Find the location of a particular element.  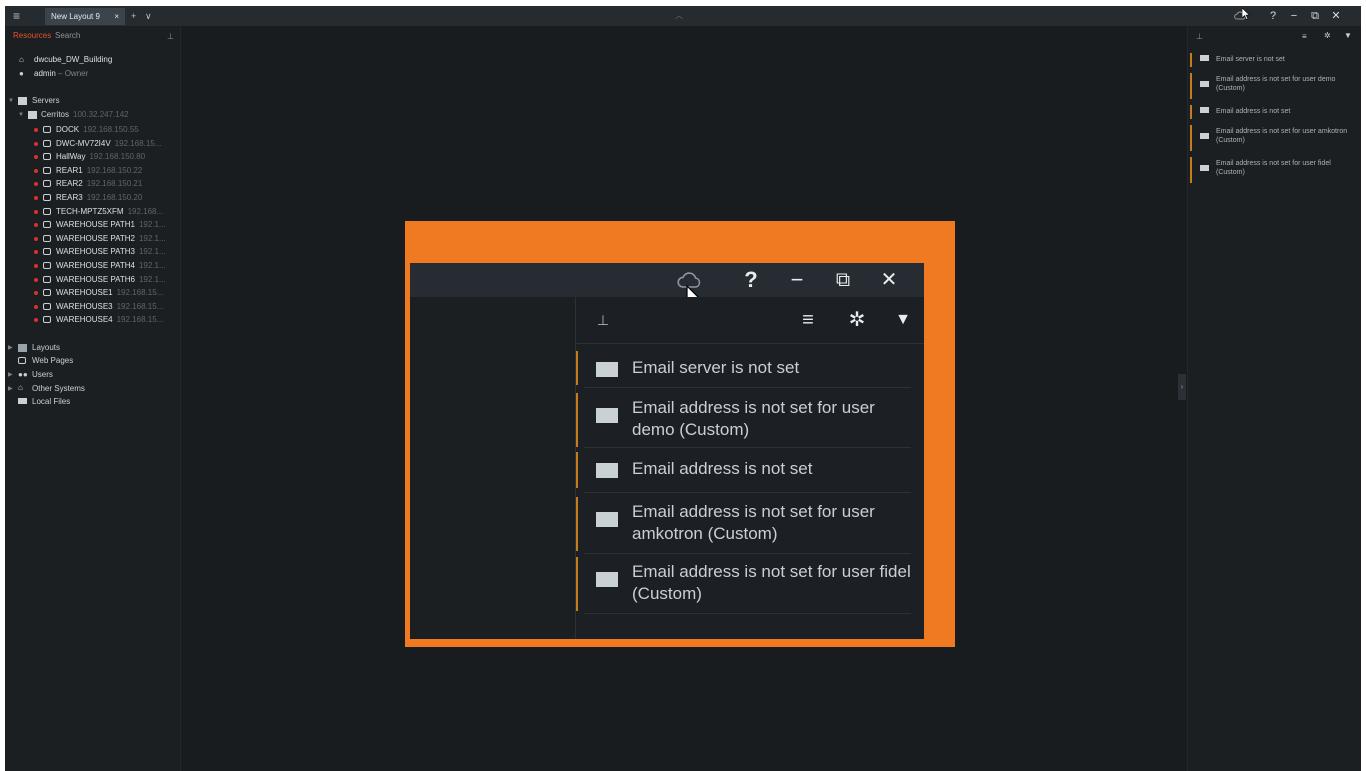

layouts-icon is located at coordinates (22, 348).